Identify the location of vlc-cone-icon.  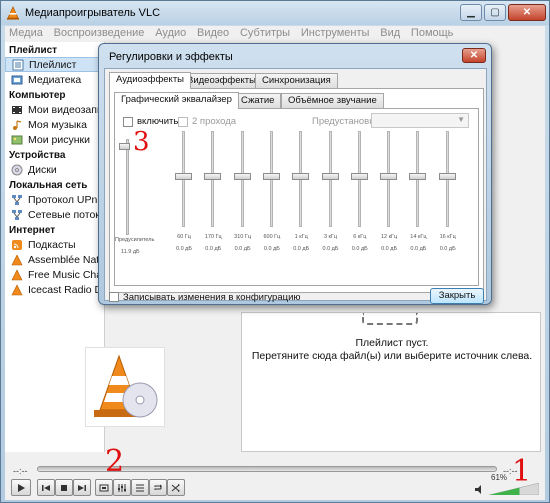
(13, 13).